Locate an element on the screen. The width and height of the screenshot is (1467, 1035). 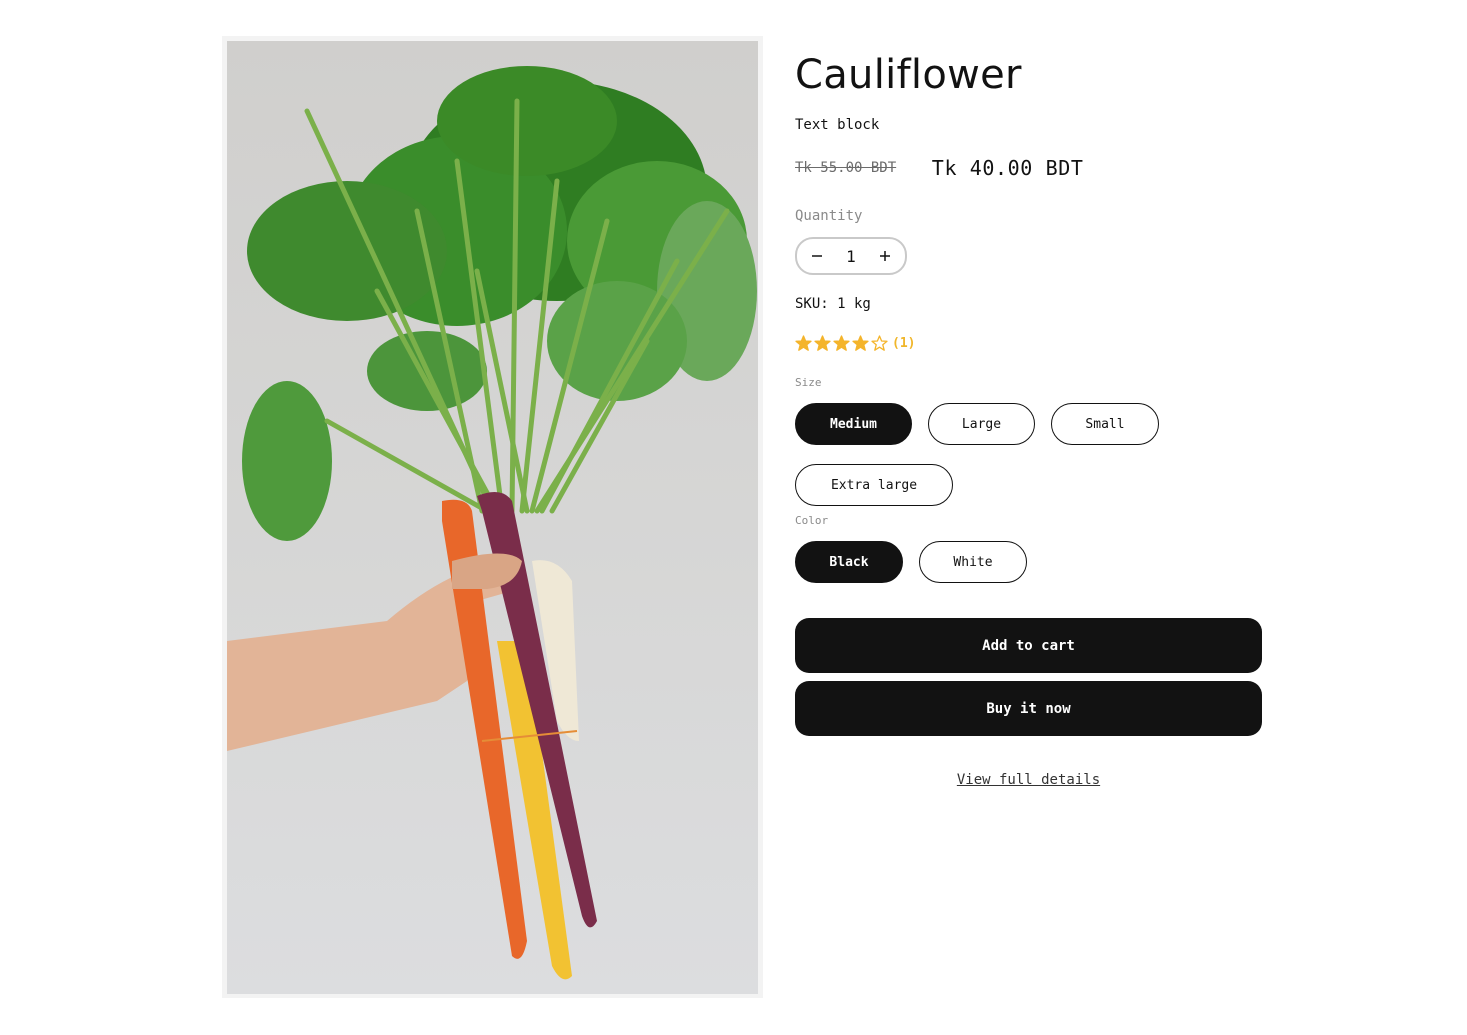
size-option-large: Large is located at coordinates (981, 424).